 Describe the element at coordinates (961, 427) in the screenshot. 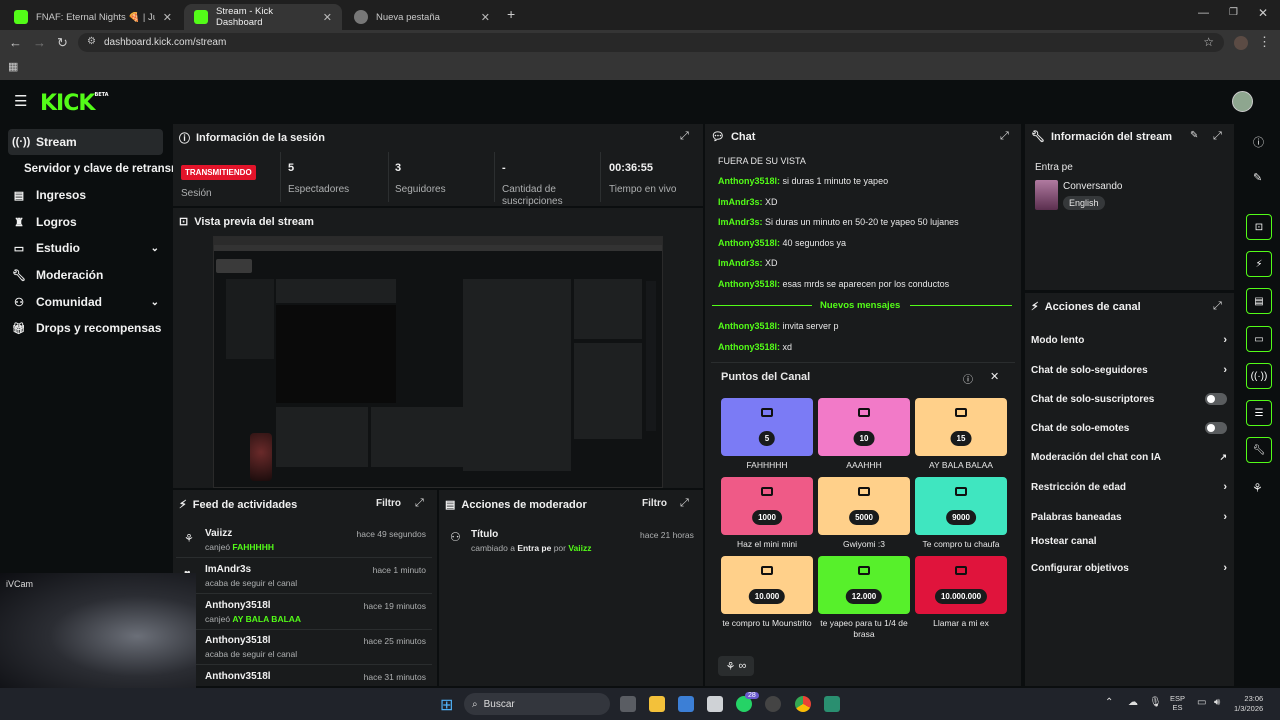

I see `reward-tile: 15` at that location.